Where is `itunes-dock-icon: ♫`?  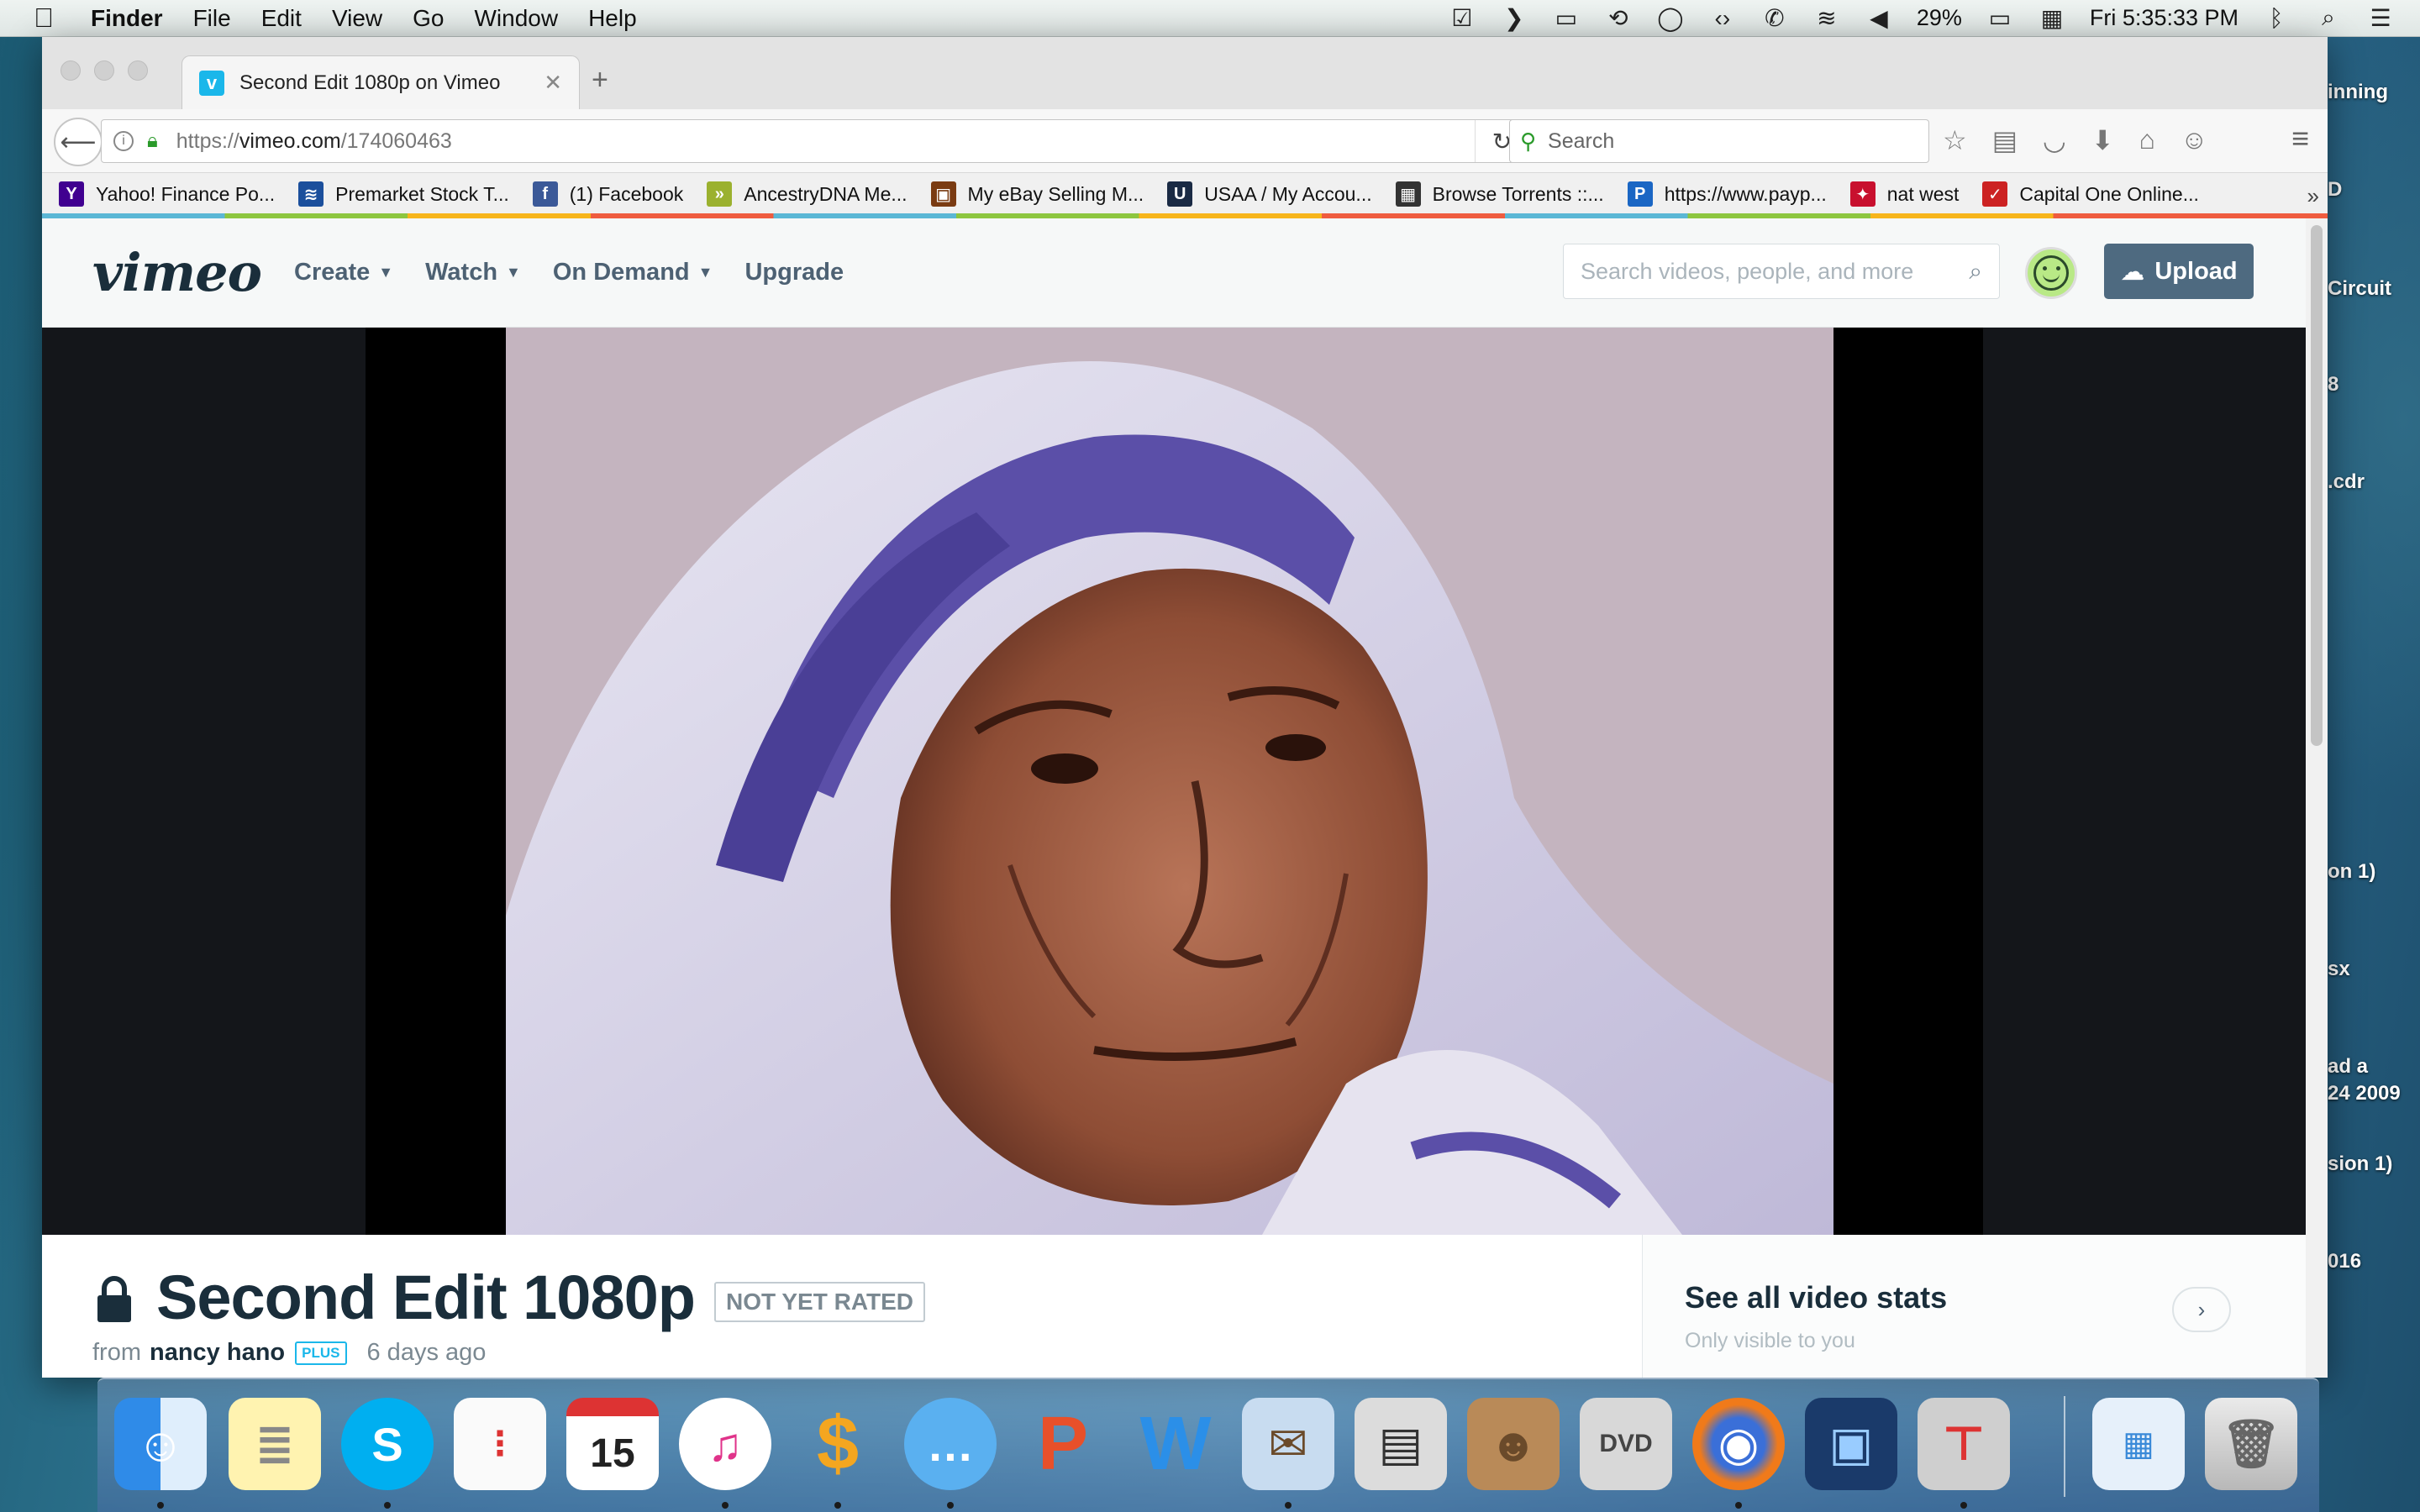 itunes-dock-icon: ♫ is located at coordinates (725, 1444).